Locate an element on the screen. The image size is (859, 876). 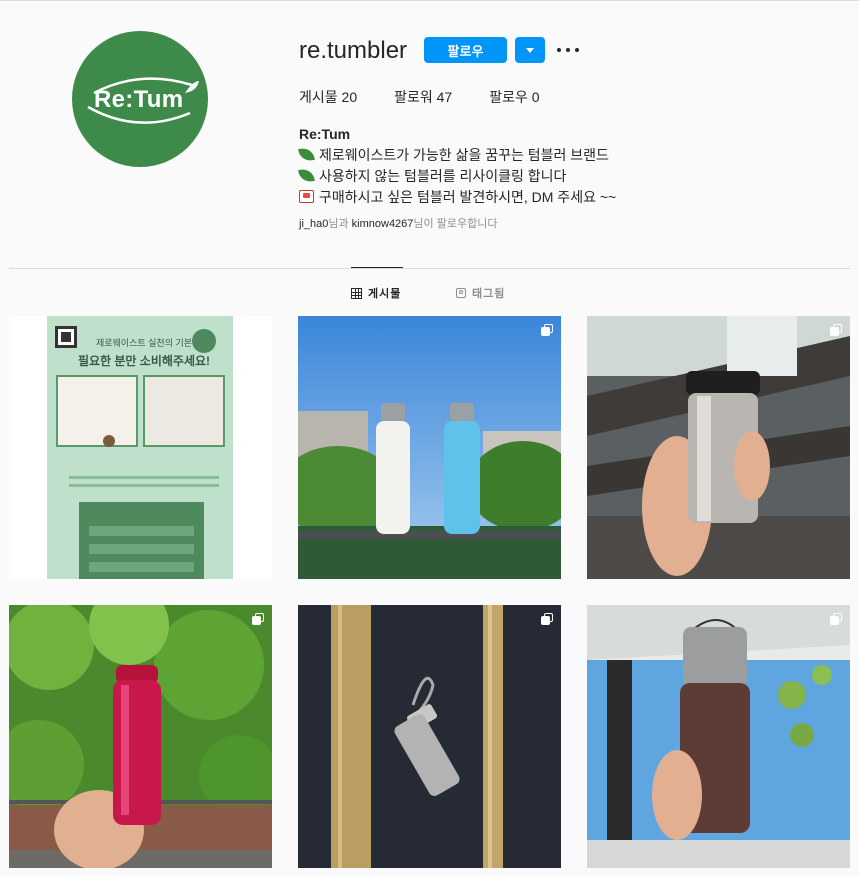
follow-button: 팔로우 is located at coordinates (465, 50).